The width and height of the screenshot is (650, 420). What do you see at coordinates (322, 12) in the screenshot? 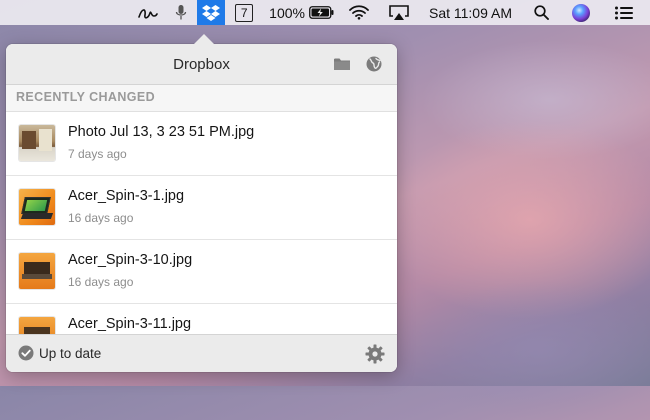
I see `battery-charging-icon` at bounding box center [322, 12].